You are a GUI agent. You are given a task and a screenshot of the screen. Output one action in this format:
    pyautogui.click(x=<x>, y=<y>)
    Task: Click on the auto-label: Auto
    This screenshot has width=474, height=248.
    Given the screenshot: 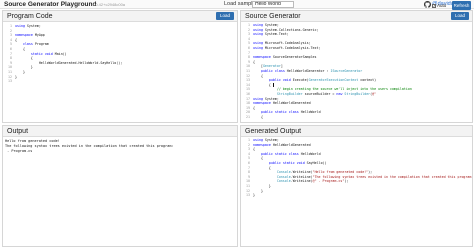 What is the action you would take?
    pyautogui.click(x=442, y=5)
    